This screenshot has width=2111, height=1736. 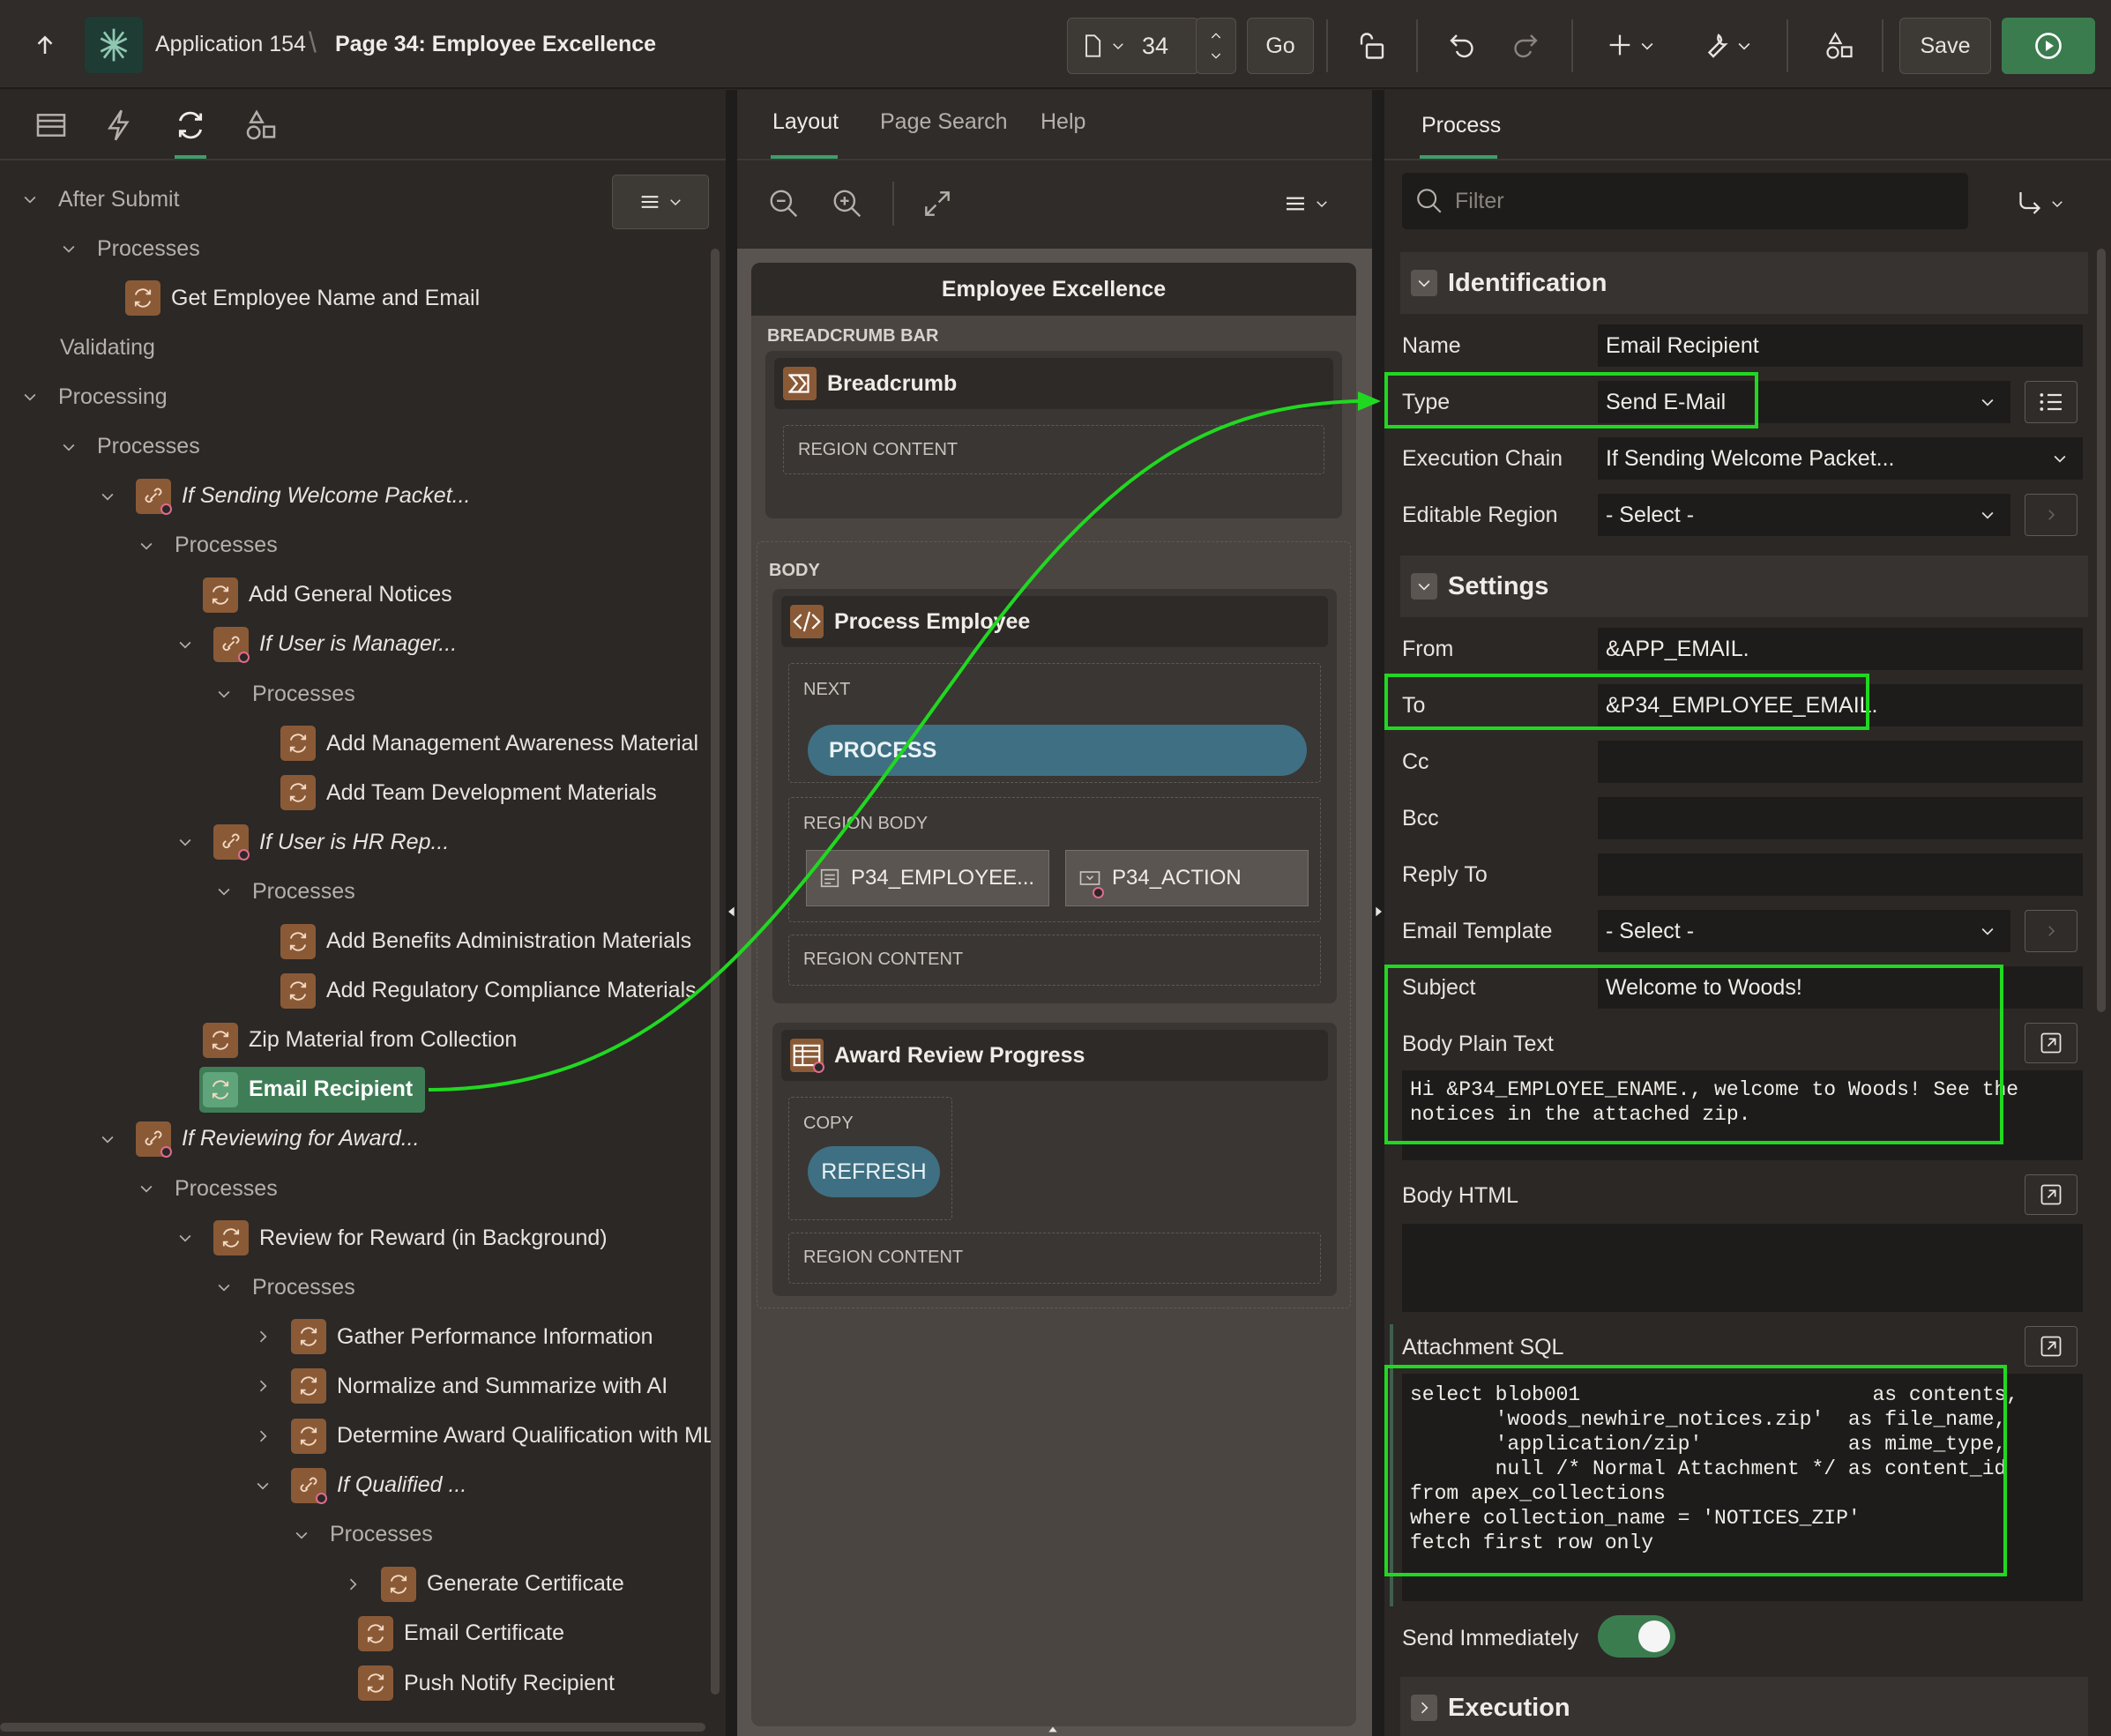 I want to click on tree-node: Push Notify Recipient, so click(x=487, y=1683).